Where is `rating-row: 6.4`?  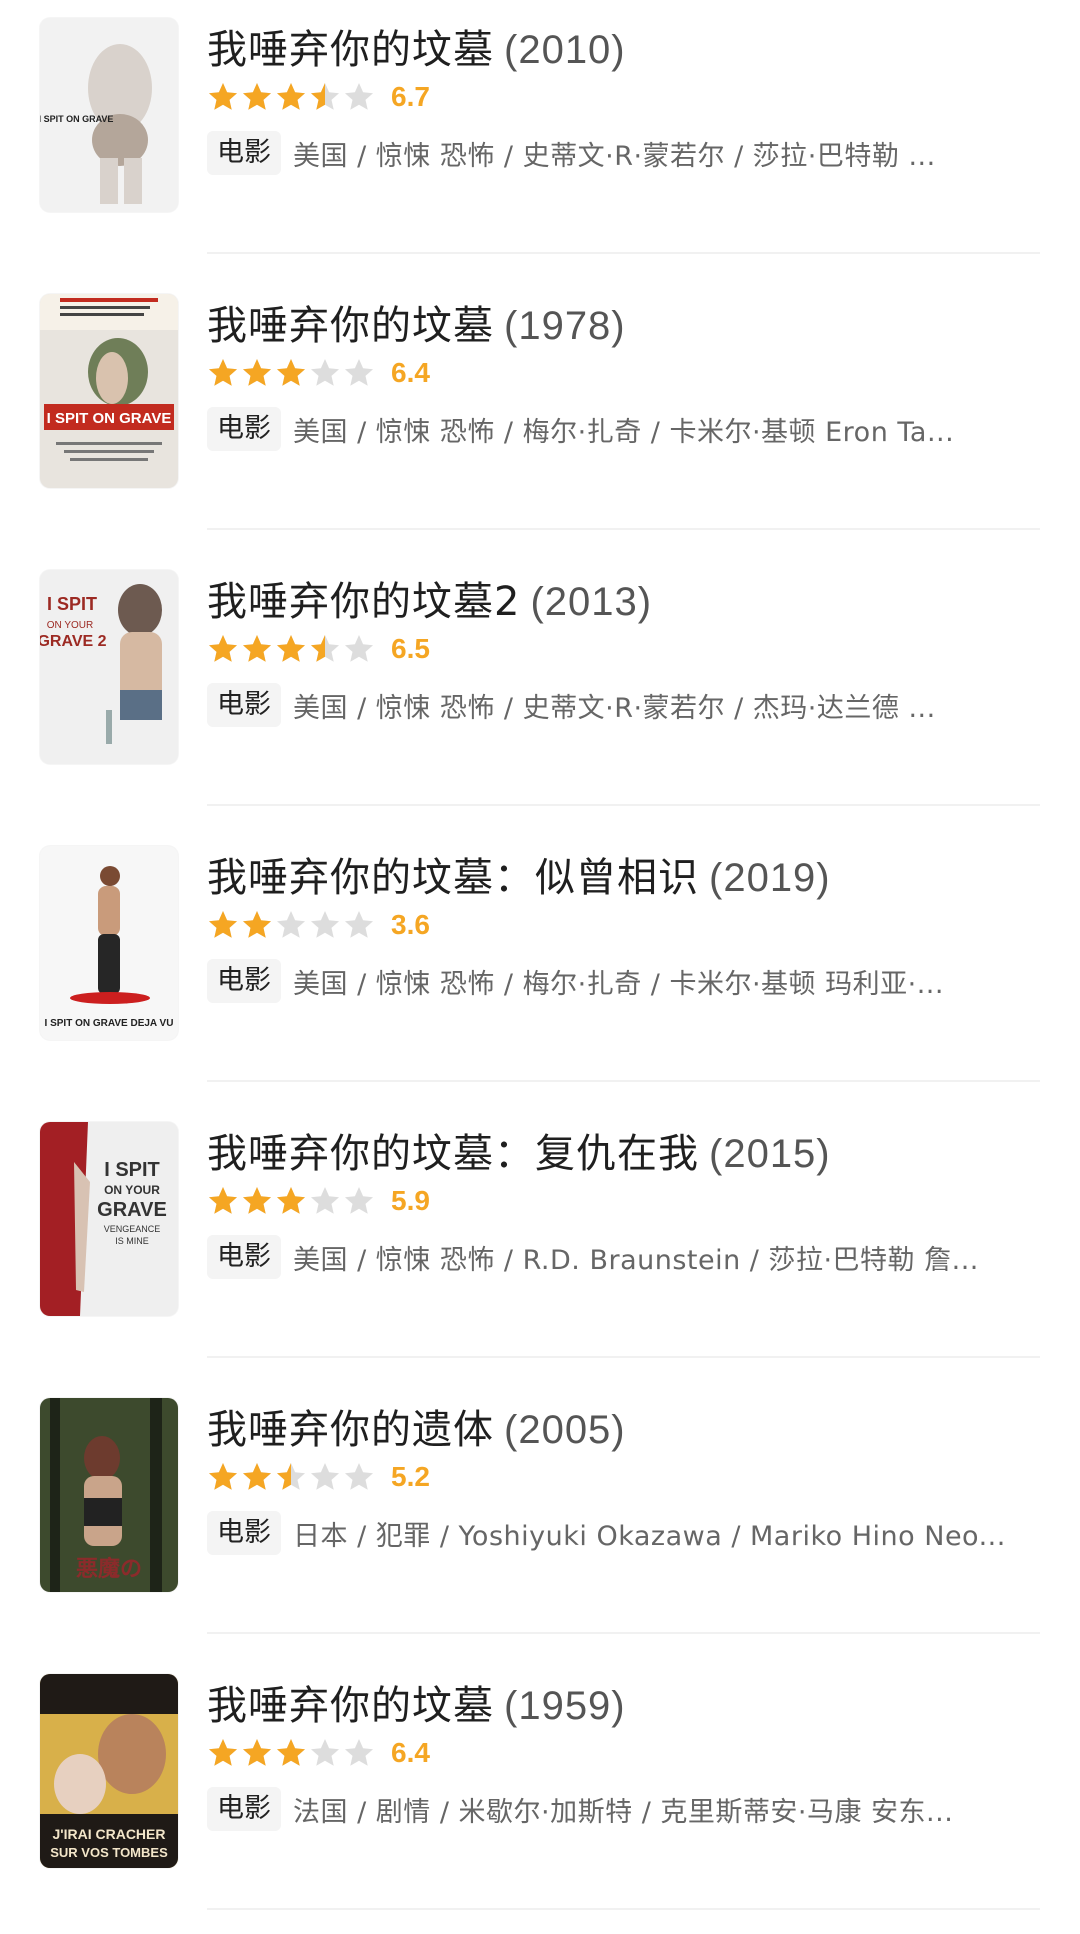 rating-row: 6.4 is located at coordinates (318, 1753).